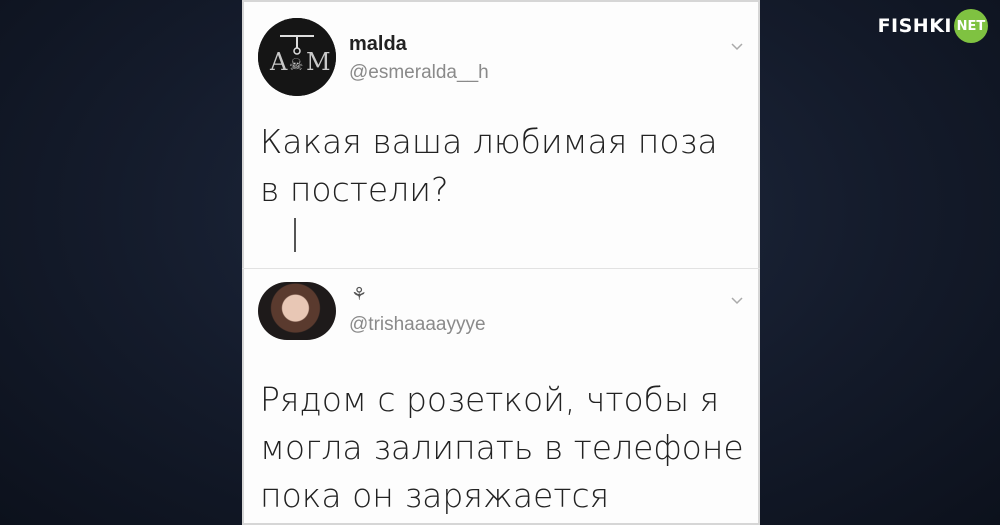 The width and height of the screenshot is (1000, 525). Describe the element at coordinates (971, 26) in the screenshot. I see `watermark-badge: NET` at that location.